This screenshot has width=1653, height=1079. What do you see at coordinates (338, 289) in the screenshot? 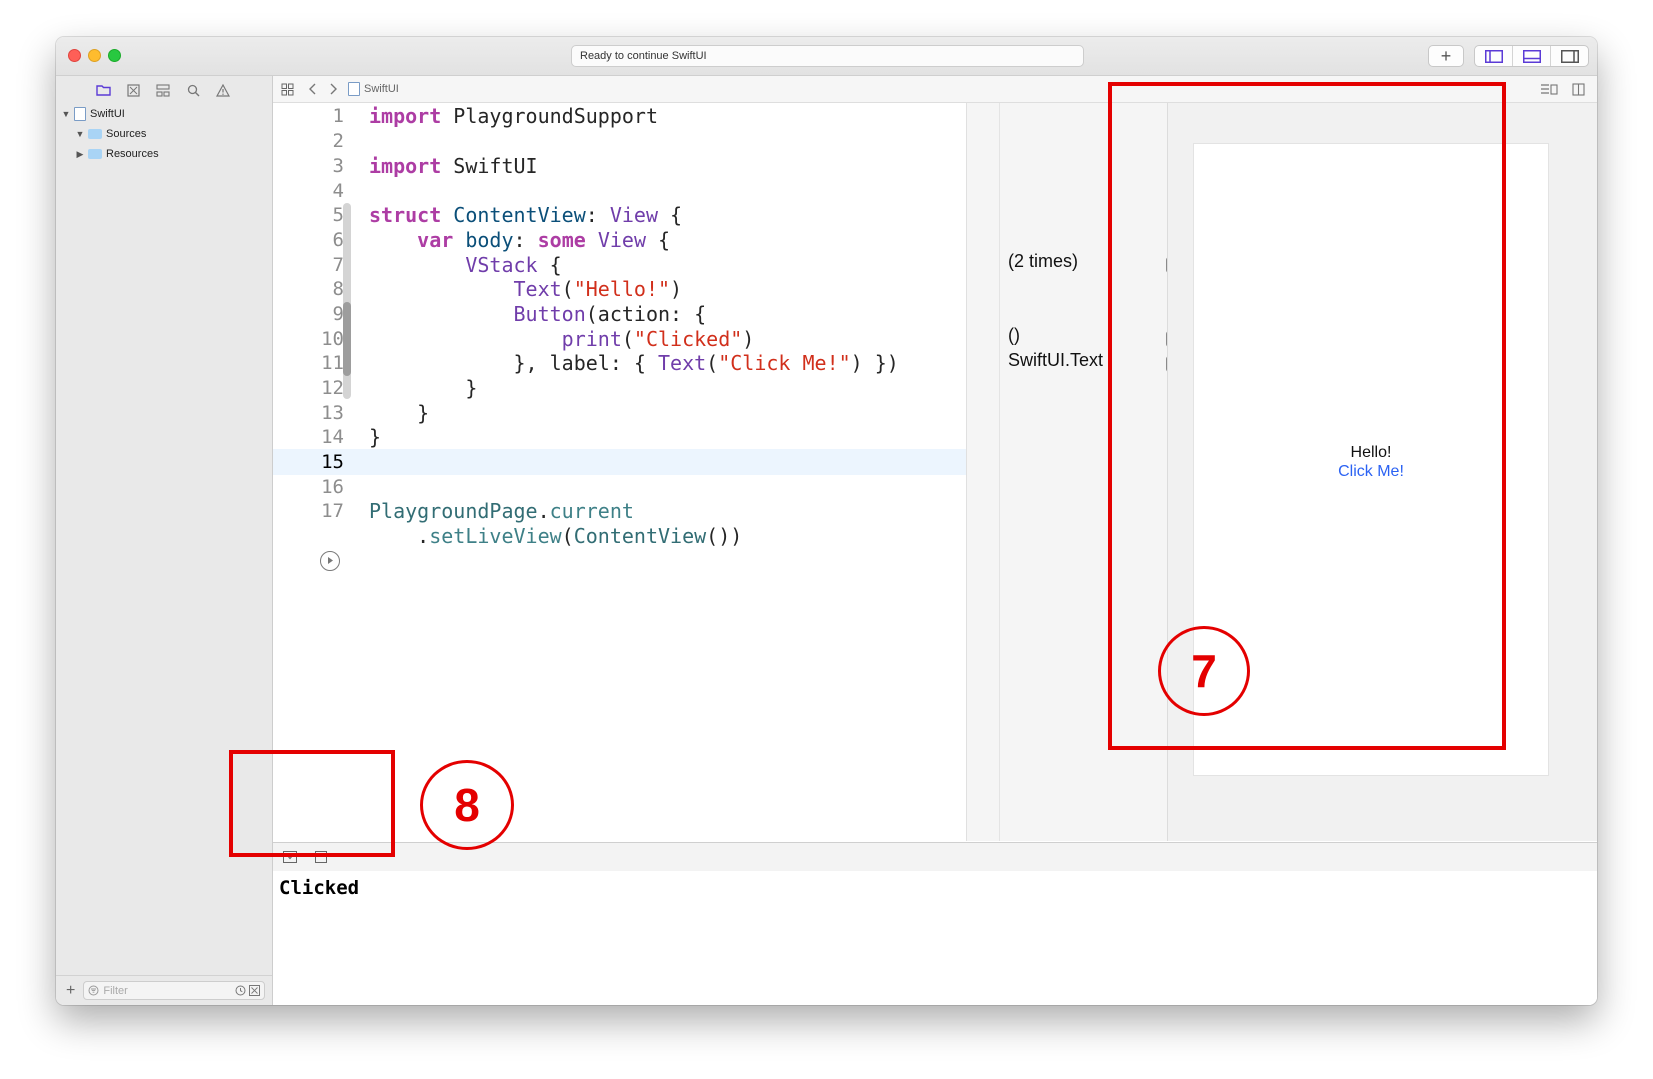
I see `line-number: 8` at bounding box center [338, 289].